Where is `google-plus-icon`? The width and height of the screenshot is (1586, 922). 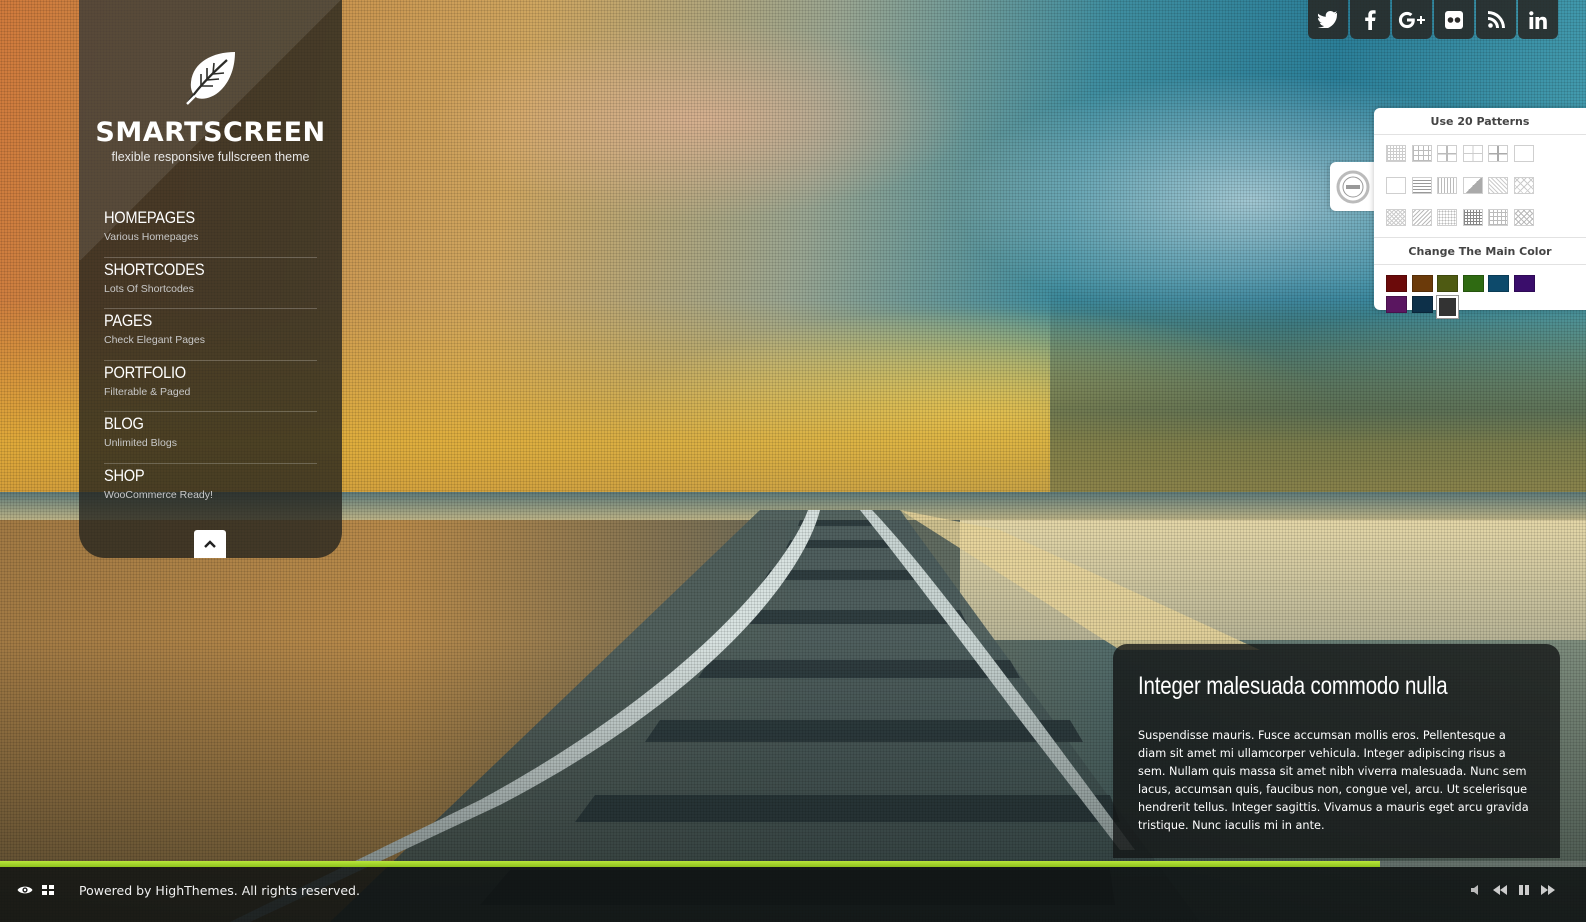 google-plus-icon is located at coordinates (1411, 19).